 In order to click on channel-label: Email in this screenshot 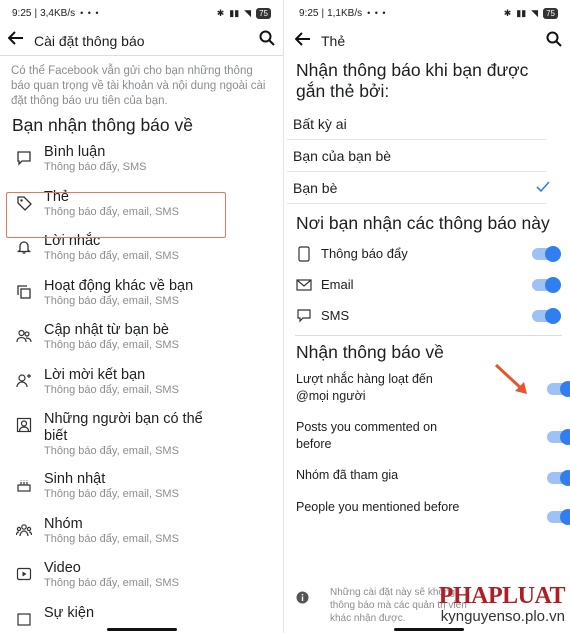, I will do `click(337, 284)`.